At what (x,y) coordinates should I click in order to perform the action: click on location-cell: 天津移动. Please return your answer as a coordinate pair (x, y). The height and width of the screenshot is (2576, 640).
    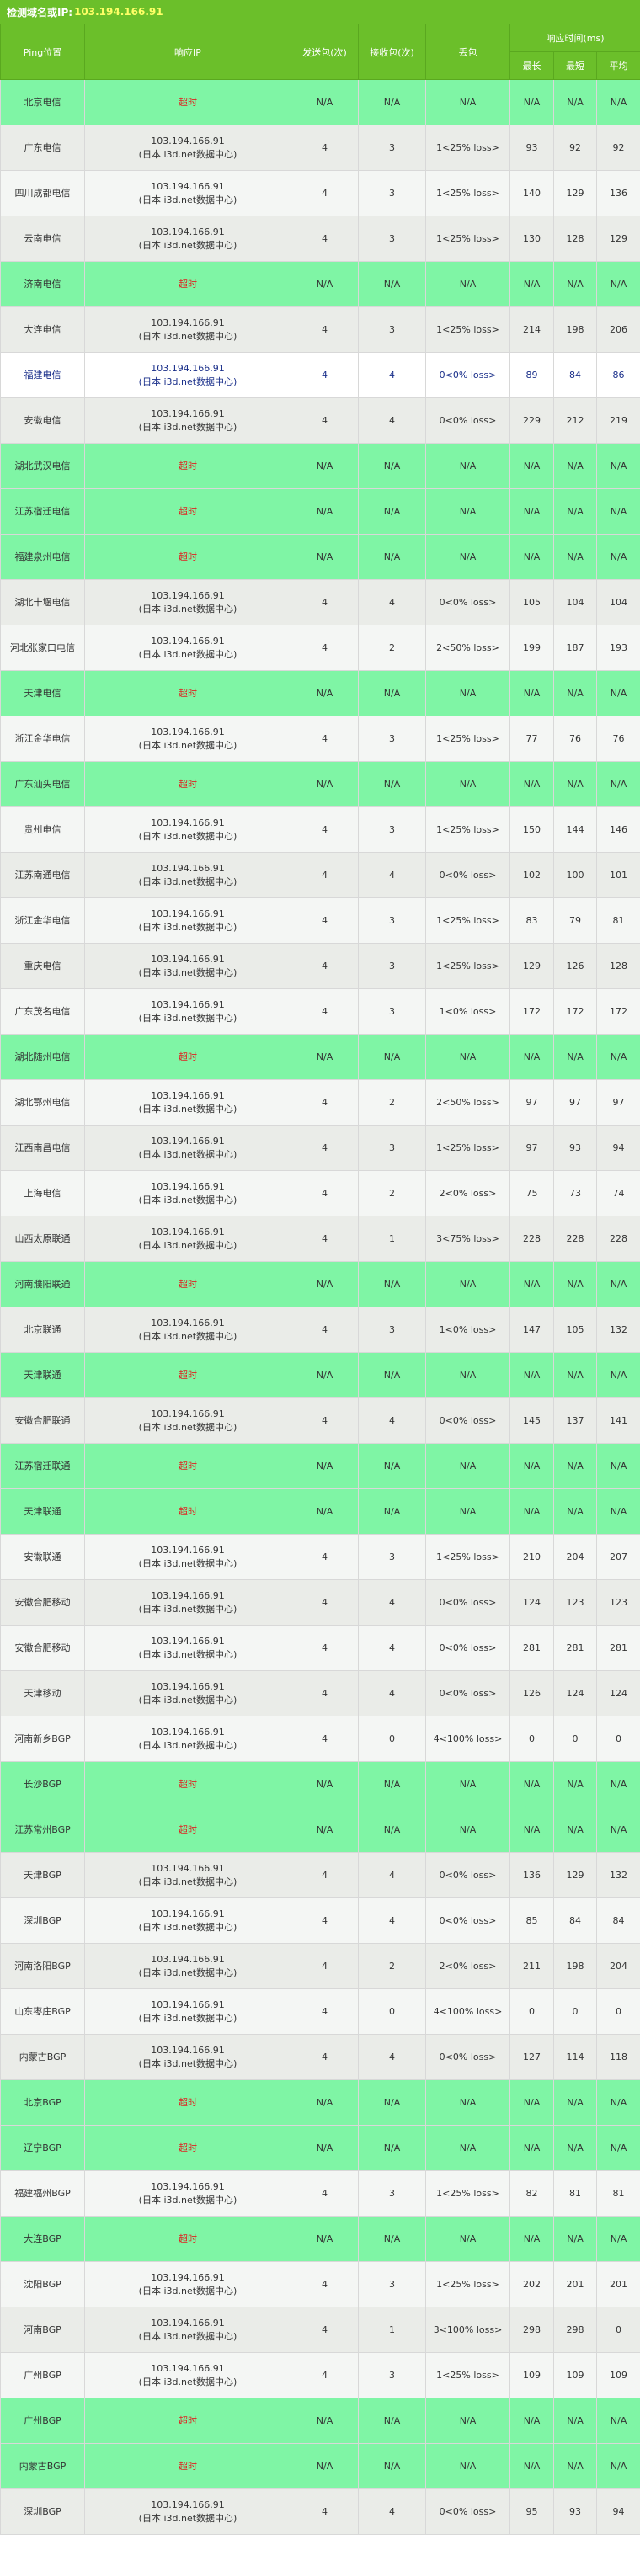
    Looking at the image, I should click on (42, 1693).